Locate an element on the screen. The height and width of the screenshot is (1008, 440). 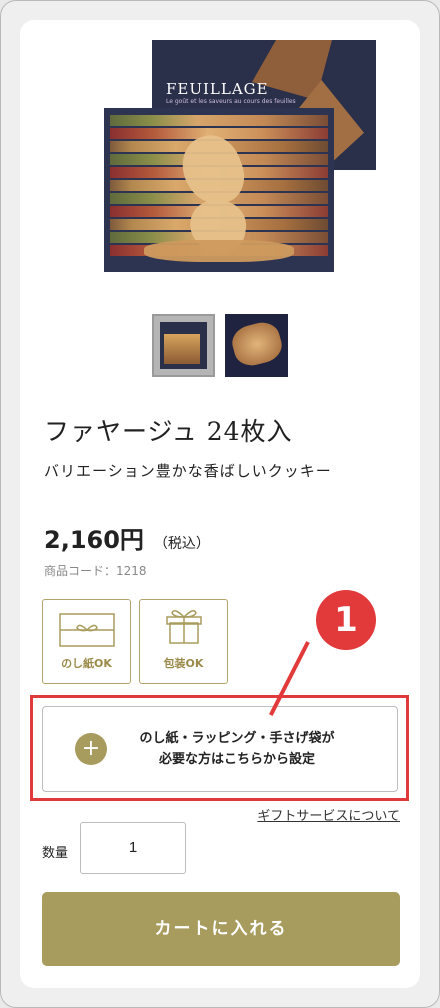
gift-box-icon is located at coordinates (183, 627).